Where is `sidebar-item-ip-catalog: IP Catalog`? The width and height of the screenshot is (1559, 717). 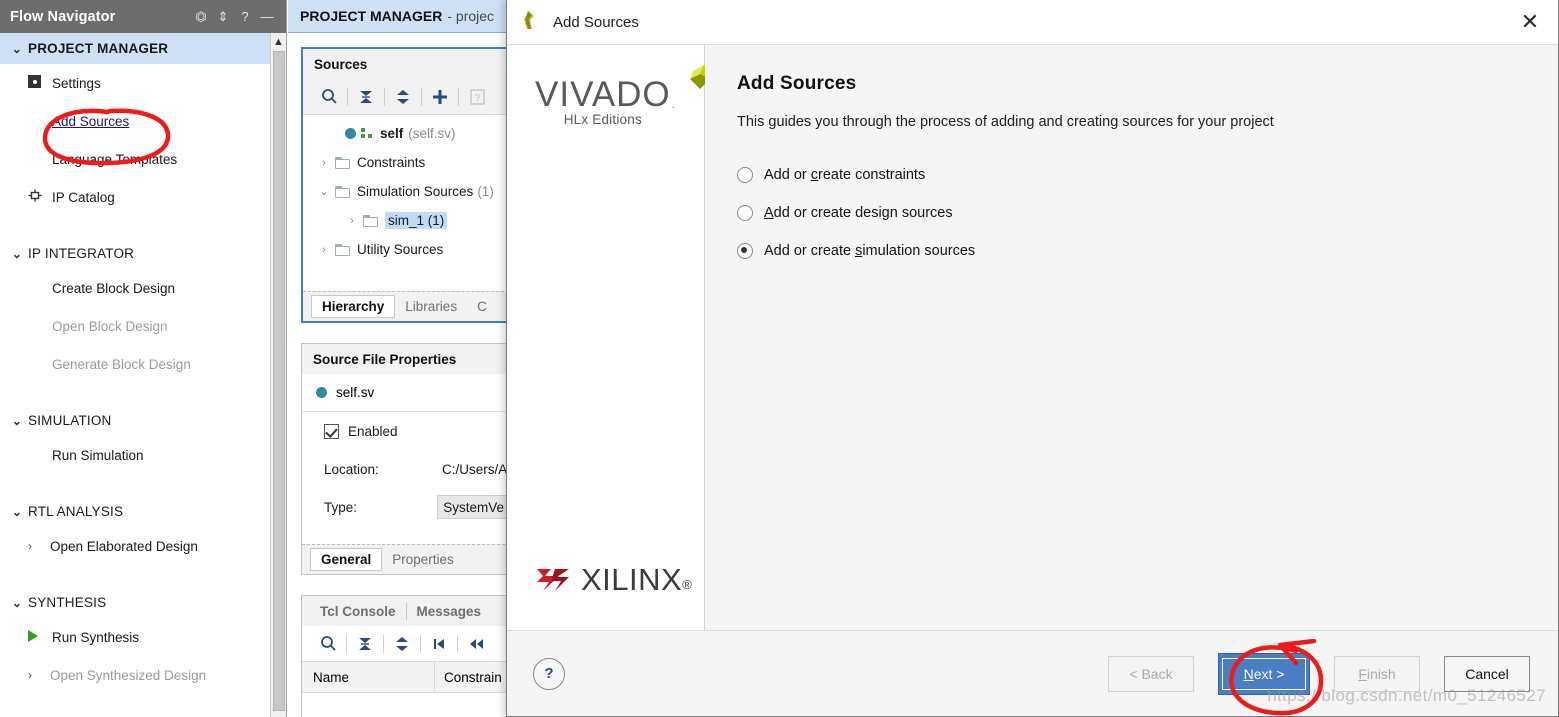 sidebar-item-ip-catalog: IP Catalog is located at coordinates (143, 197).